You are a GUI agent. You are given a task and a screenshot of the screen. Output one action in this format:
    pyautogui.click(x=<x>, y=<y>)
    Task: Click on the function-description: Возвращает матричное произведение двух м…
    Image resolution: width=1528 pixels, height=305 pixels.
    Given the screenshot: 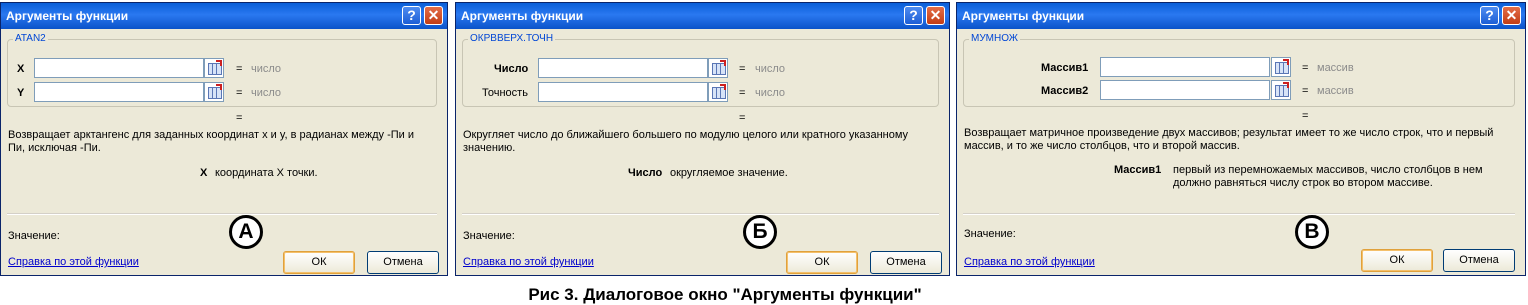 What is the action you would take?
    pyautogui.click(x=1229, y=139)
    